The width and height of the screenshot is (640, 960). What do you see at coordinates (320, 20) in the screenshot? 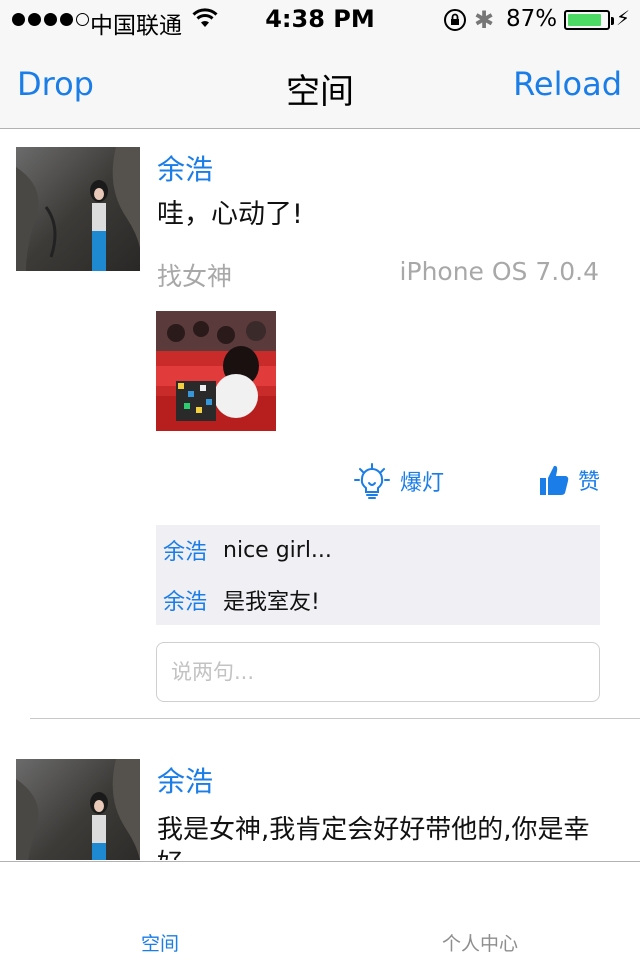
I see `status-bar: 中国联通 4:38 PM ✱ 87% ⚡` at bounding box center [320, 20].